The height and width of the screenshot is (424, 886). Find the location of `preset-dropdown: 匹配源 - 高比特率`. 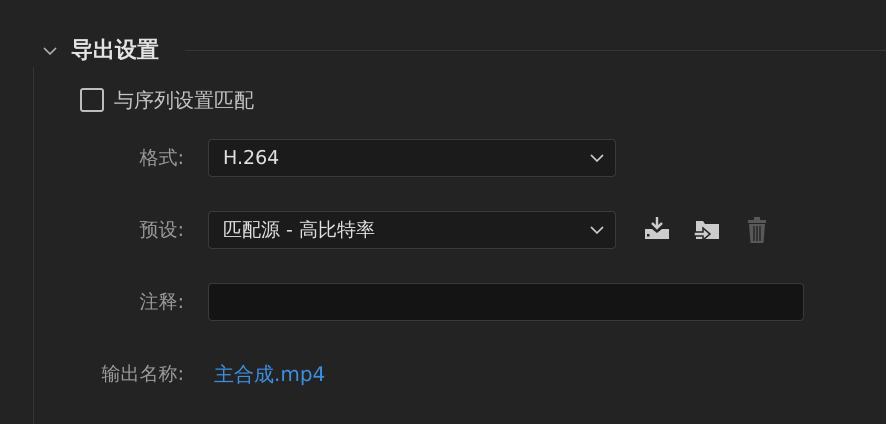

preset-dropdown: 匹配源 - 高比特率 is located at coordinates (412, 230).